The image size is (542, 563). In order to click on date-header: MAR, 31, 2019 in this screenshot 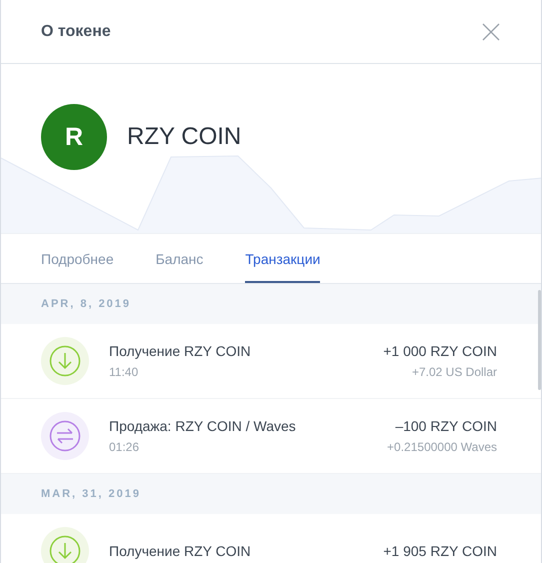, I will do `click(91, 494)`.